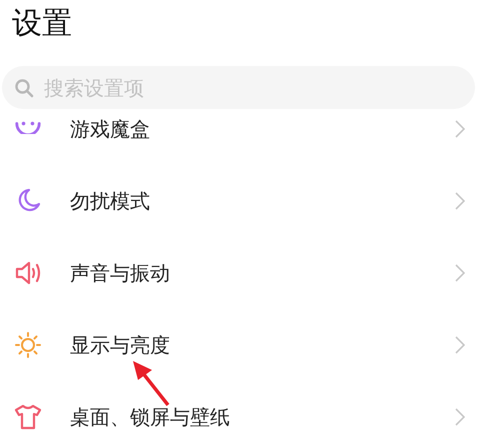  What do you see at coordinates (28, 417) in the screenshot?
I see `shirt-icon` at bounding box center [28, 417].